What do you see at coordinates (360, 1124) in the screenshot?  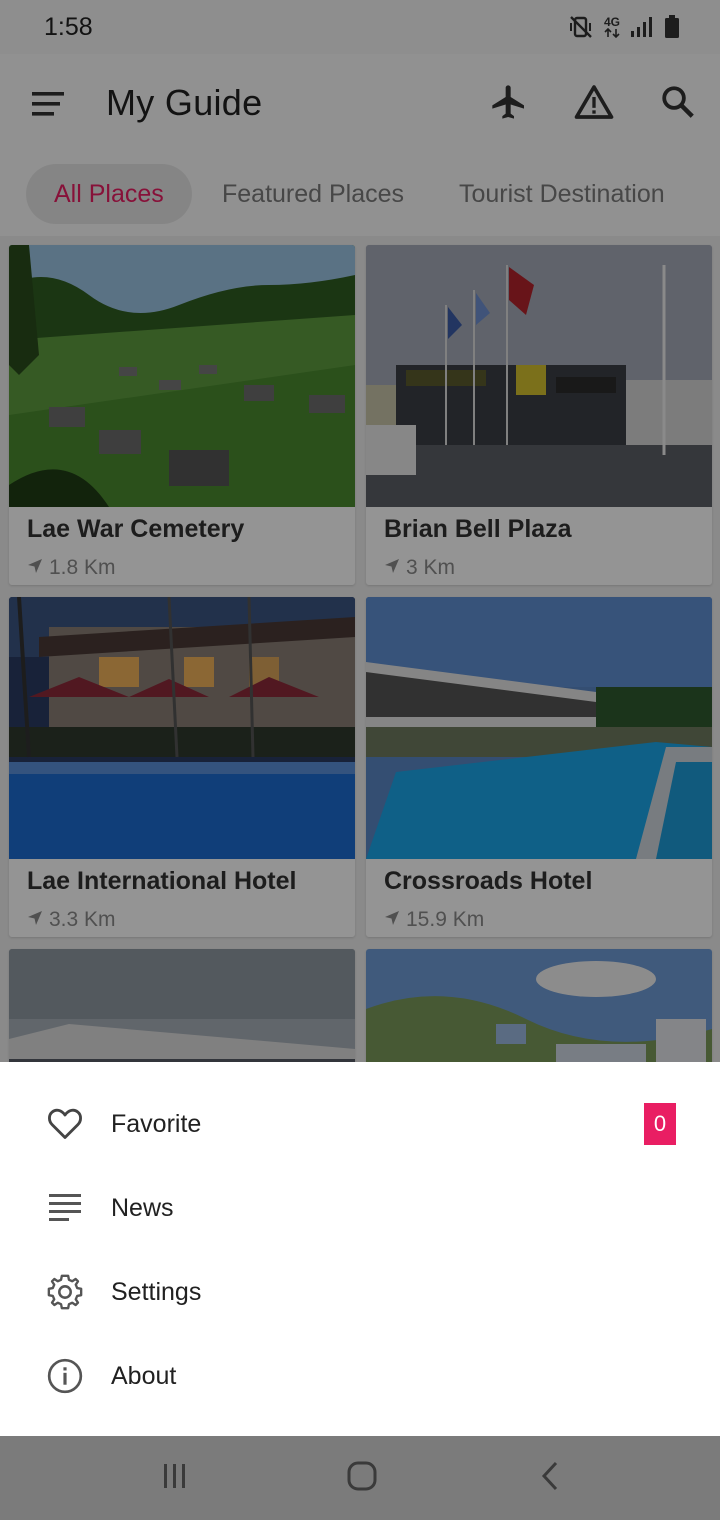 I see `menu-item-favorite: Favorite 0` at bounding box center [360, 1124].